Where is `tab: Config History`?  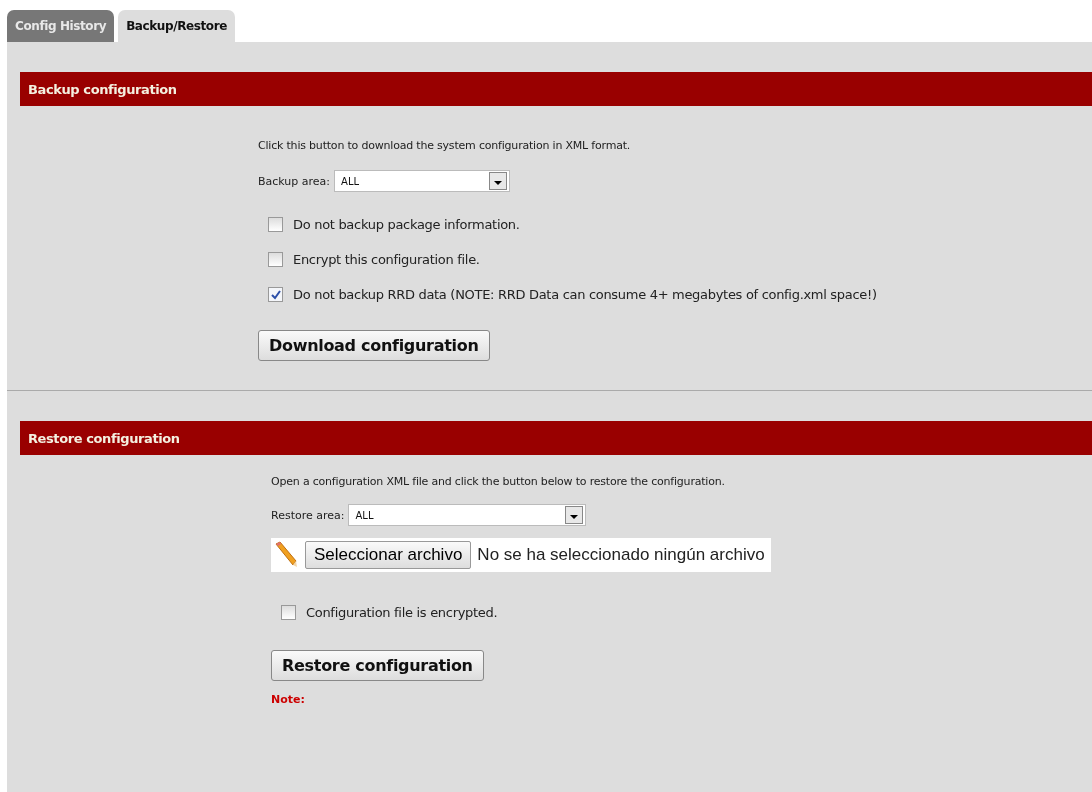 tab: Config History is located at coordinates (61, 26).